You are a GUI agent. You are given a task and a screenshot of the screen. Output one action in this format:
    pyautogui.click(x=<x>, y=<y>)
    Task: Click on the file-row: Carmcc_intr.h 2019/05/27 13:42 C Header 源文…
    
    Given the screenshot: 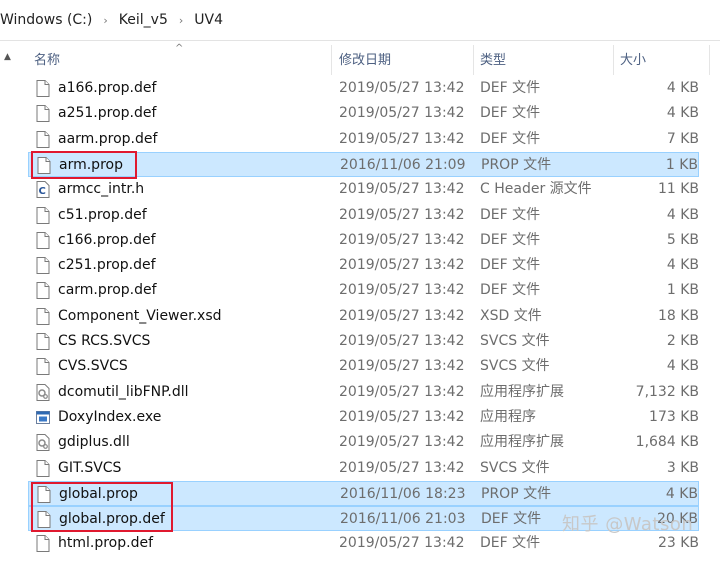 What is the action you would take?
    pyautogui.click(x=363, y=189)
    